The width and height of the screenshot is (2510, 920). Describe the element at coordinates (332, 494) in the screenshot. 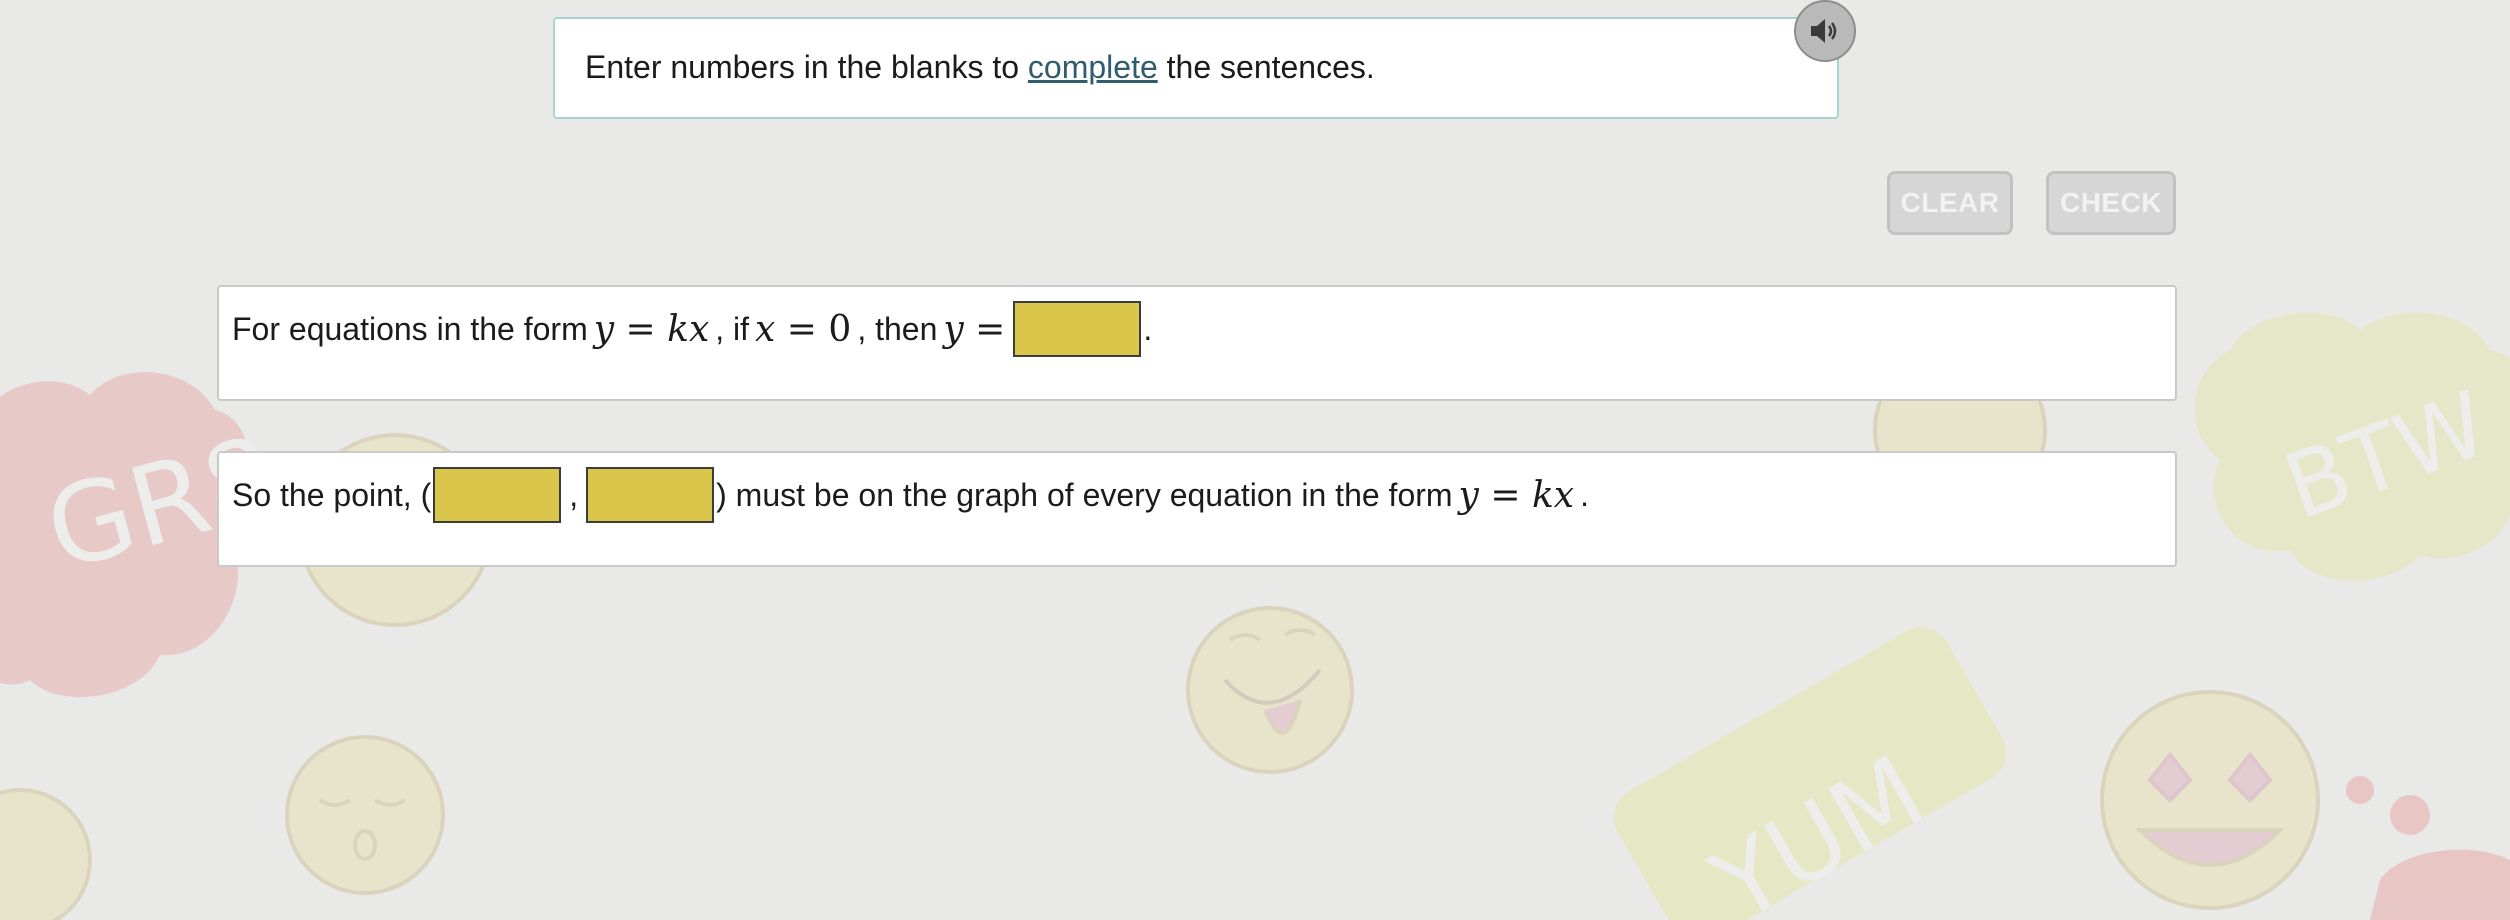

I see `q2-text-1: So the point, (` at that location.